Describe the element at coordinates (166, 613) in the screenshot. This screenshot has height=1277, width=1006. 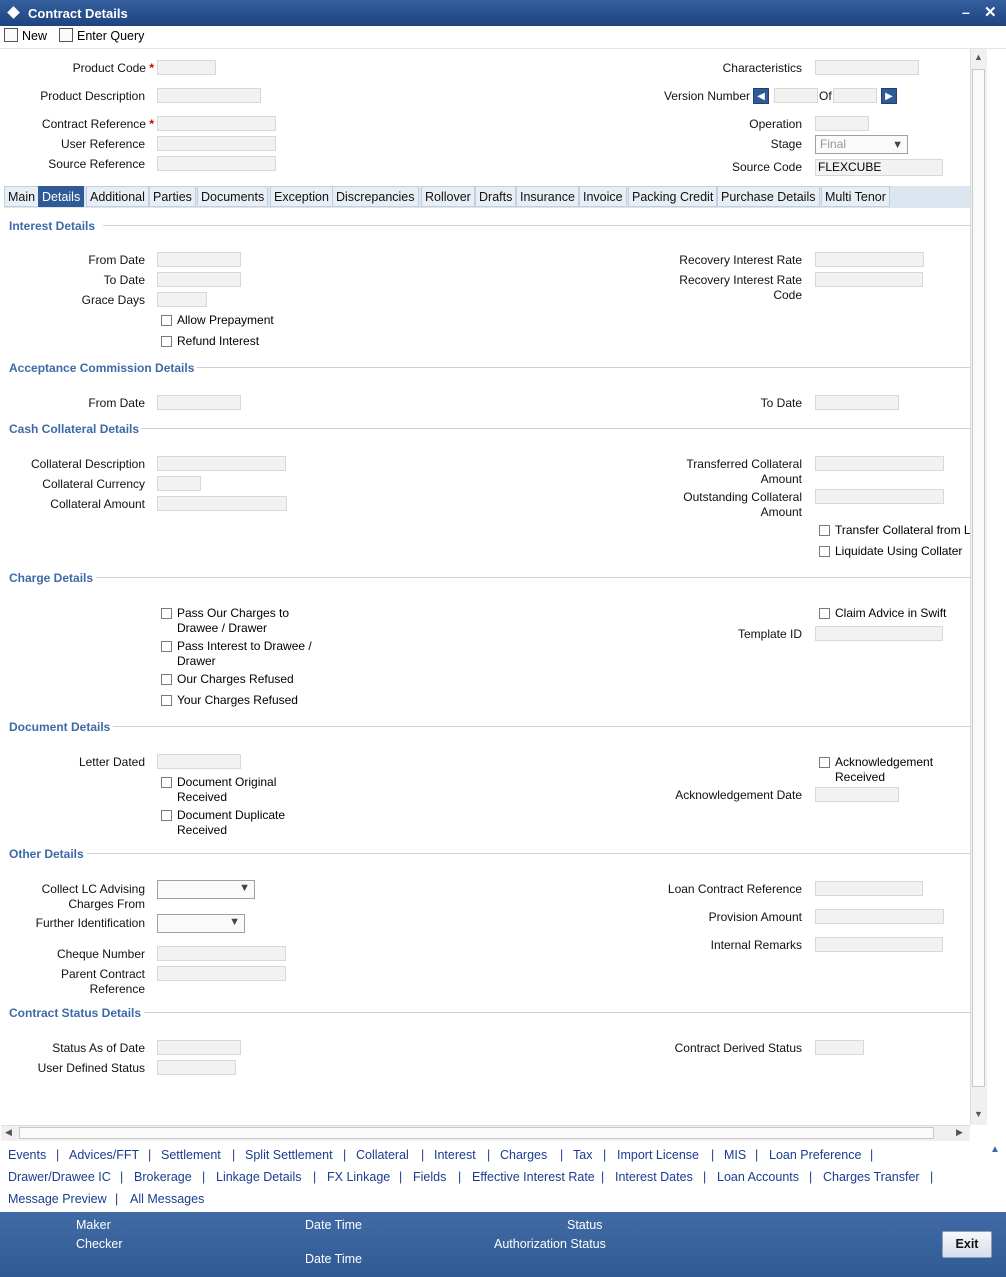
I see `pass-our-charges-checkbox` at that location.